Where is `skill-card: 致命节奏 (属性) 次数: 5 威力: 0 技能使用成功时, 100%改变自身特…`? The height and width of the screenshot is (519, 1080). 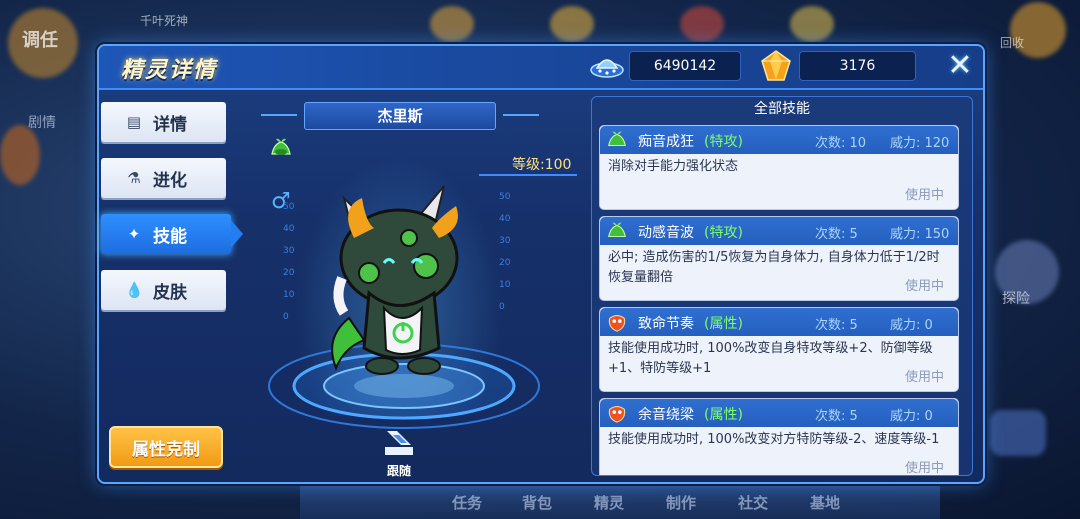 skill-card: 致命节奏 (属性) 次数: 5 威力: 0 技能使用成功时, 100%改变自身特… is located at coordinates (779, 349).